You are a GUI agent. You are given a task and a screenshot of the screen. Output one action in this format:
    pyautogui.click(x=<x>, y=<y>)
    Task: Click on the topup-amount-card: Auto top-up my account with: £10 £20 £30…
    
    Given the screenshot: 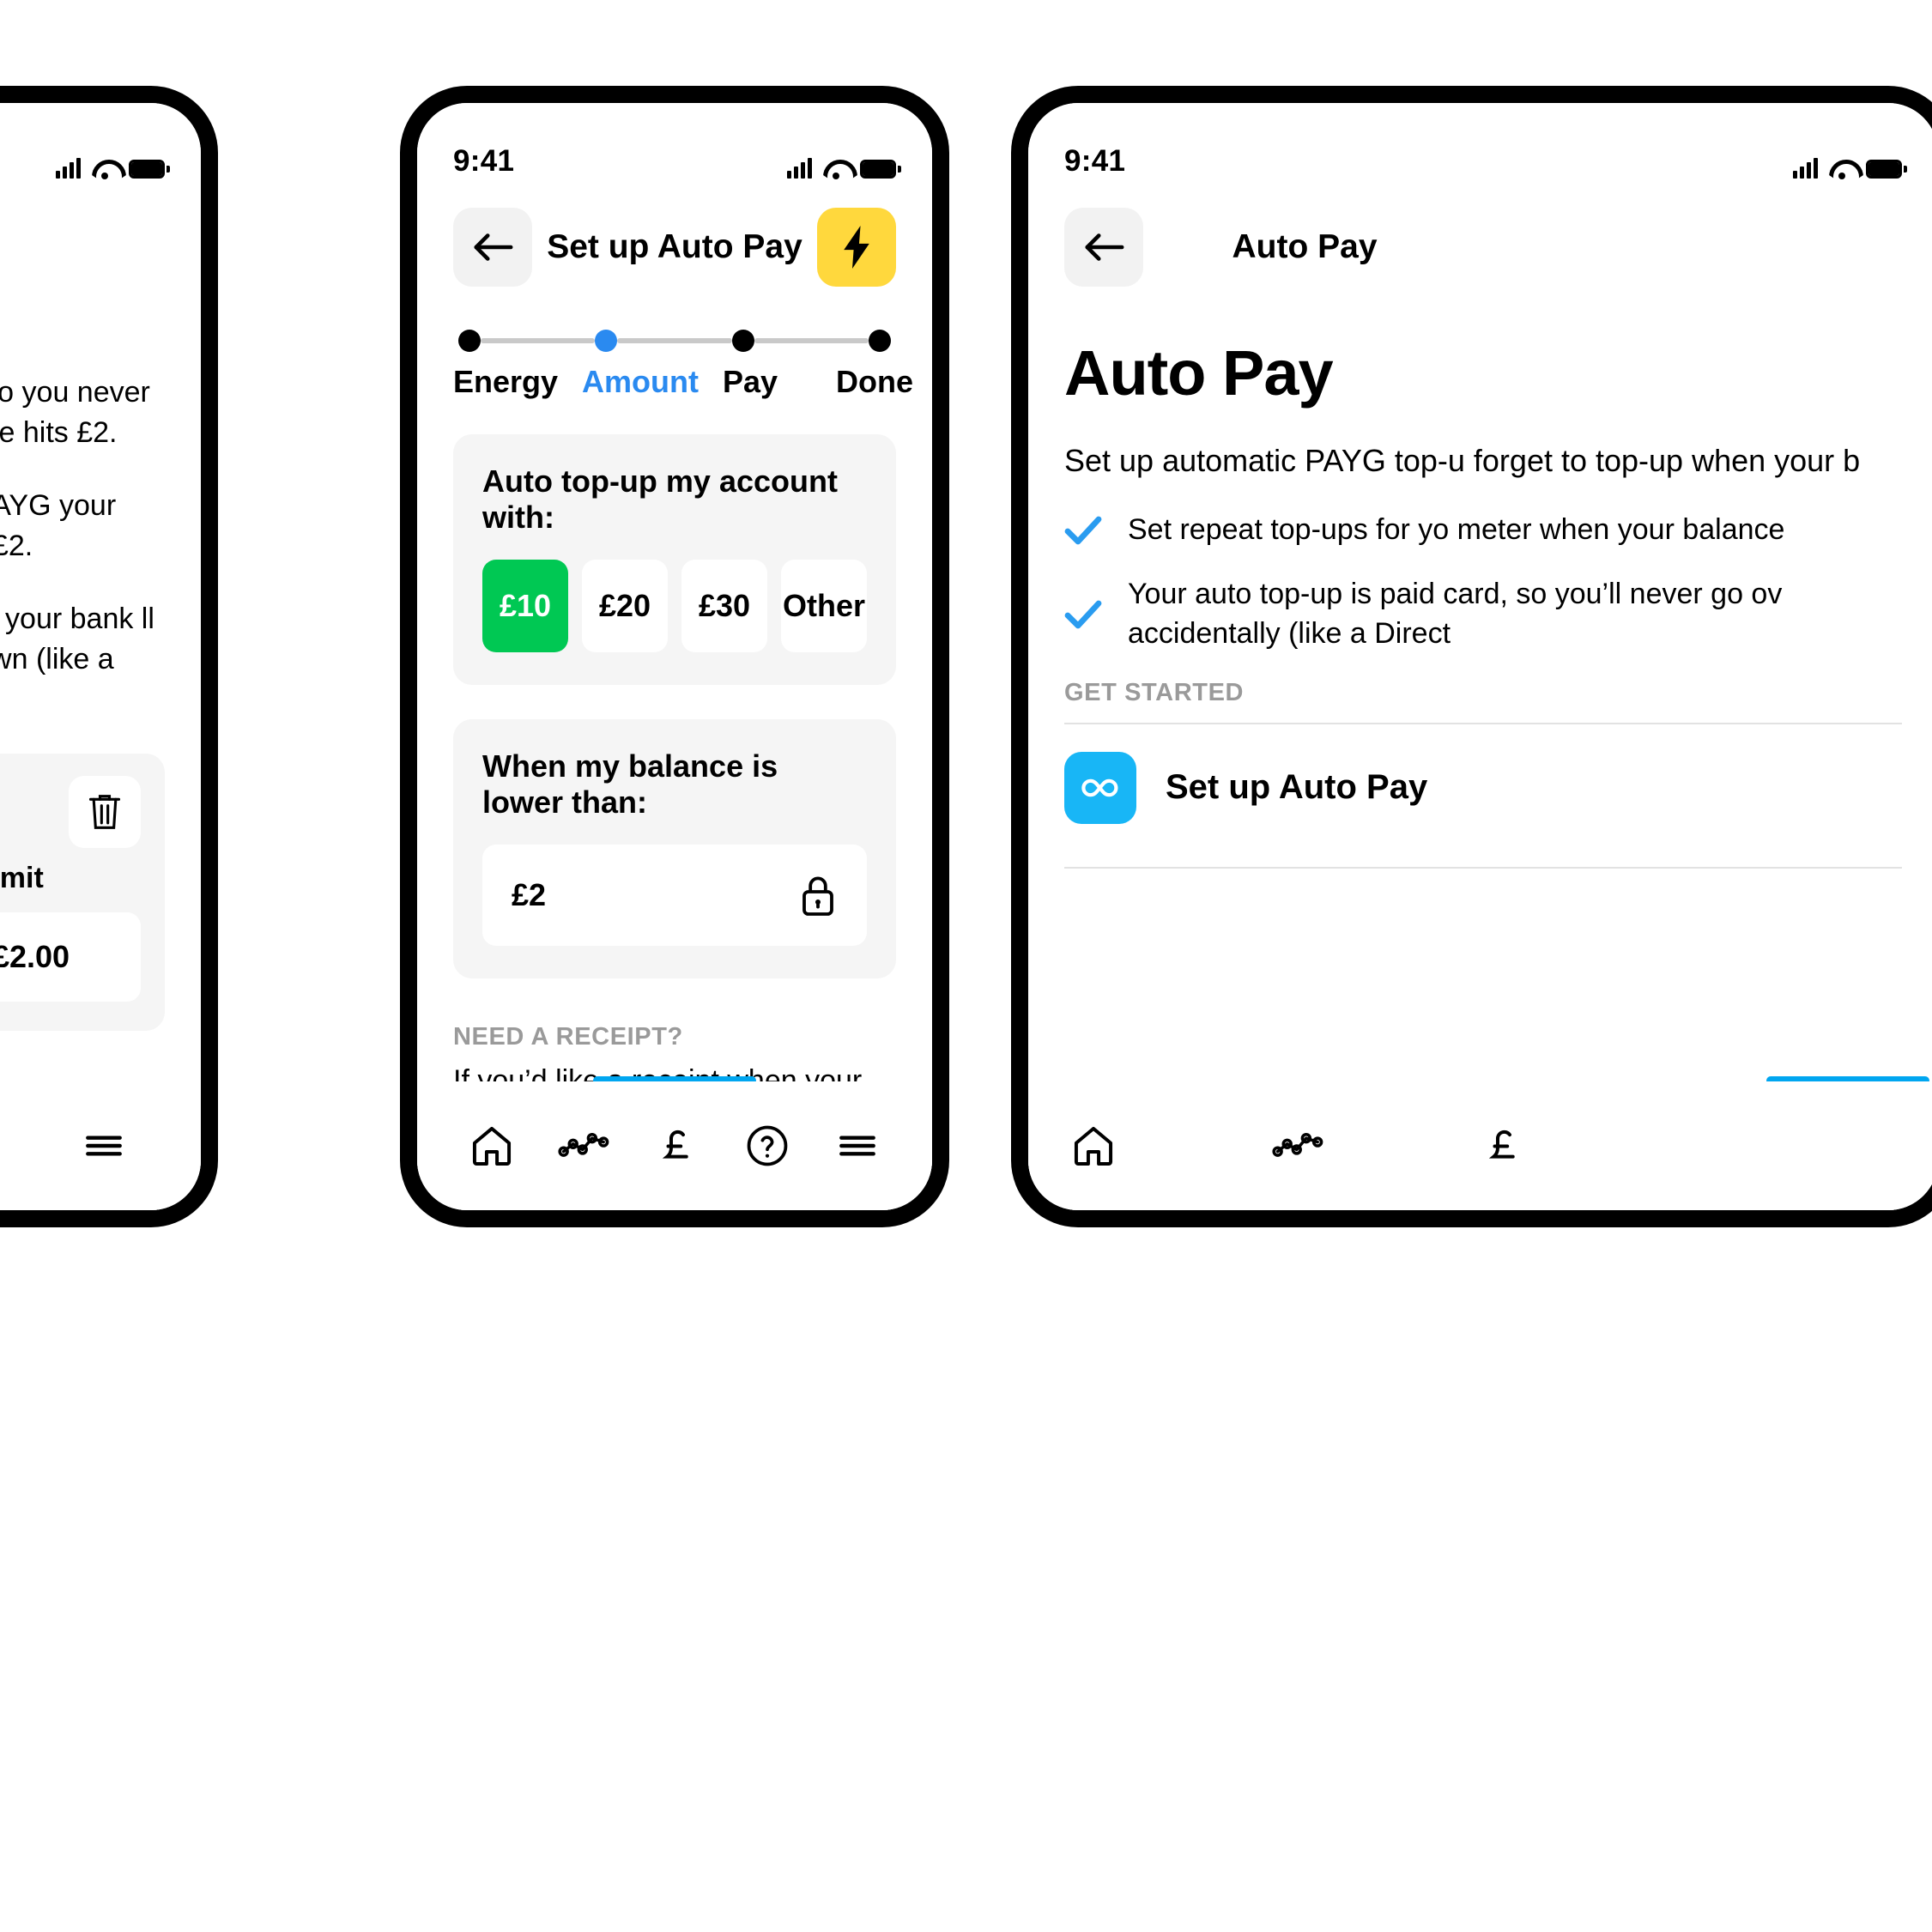 What is the action you would take?
    pyautogui.click(x=674, y=560)
    